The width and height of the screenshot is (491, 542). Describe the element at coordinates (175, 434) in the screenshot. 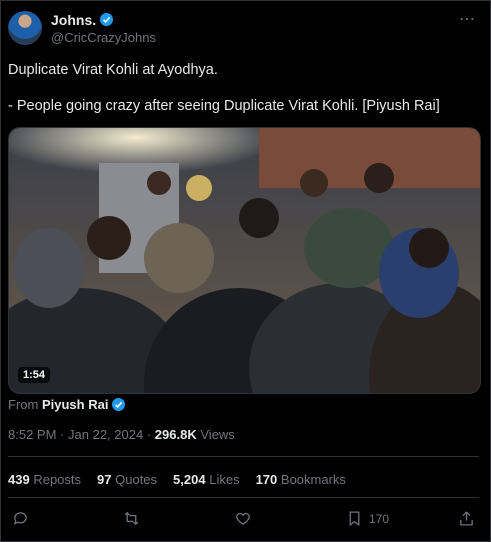

I see `views-count: 296.8K` at that location.